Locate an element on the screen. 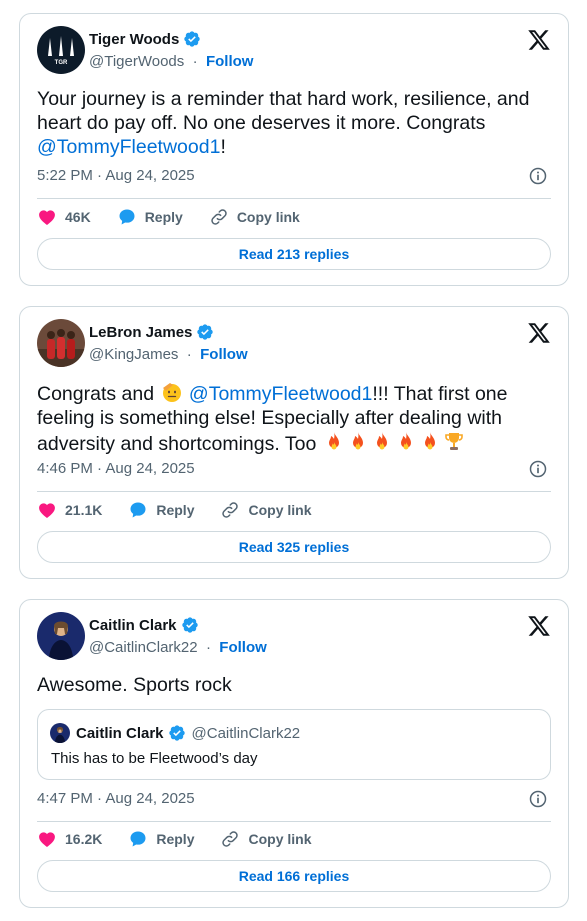 The image size is (587, 921). author-handle: @CaitlinClark22 is located at coordinates (143, 647).